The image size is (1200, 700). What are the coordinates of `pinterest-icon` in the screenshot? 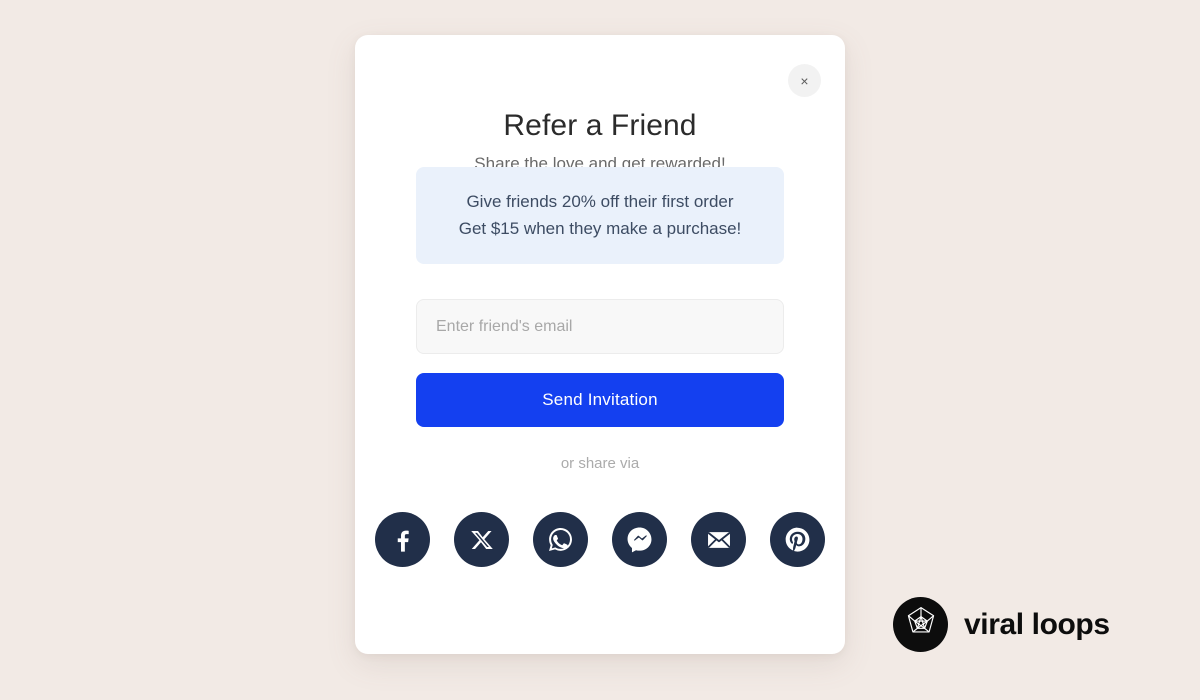 It's located at (797, 539).